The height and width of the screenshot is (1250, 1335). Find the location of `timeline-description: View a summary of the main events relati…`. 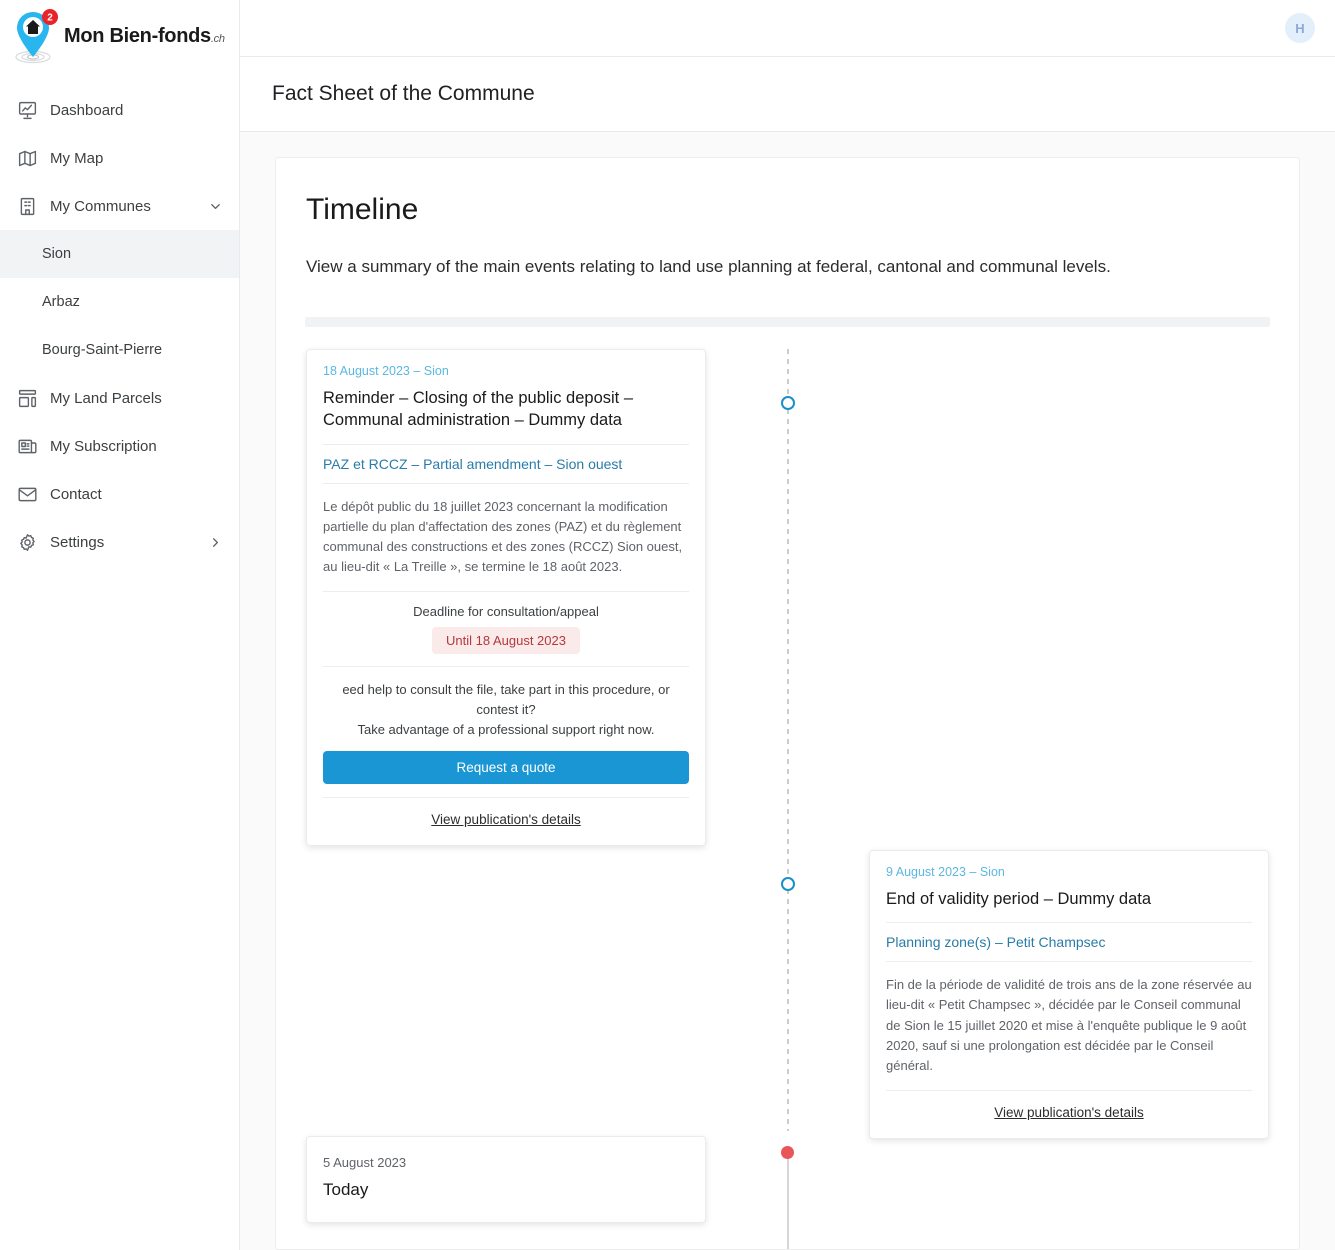

timeline-description: View a summary of the main events relati… is located at coordinates (708, 266).